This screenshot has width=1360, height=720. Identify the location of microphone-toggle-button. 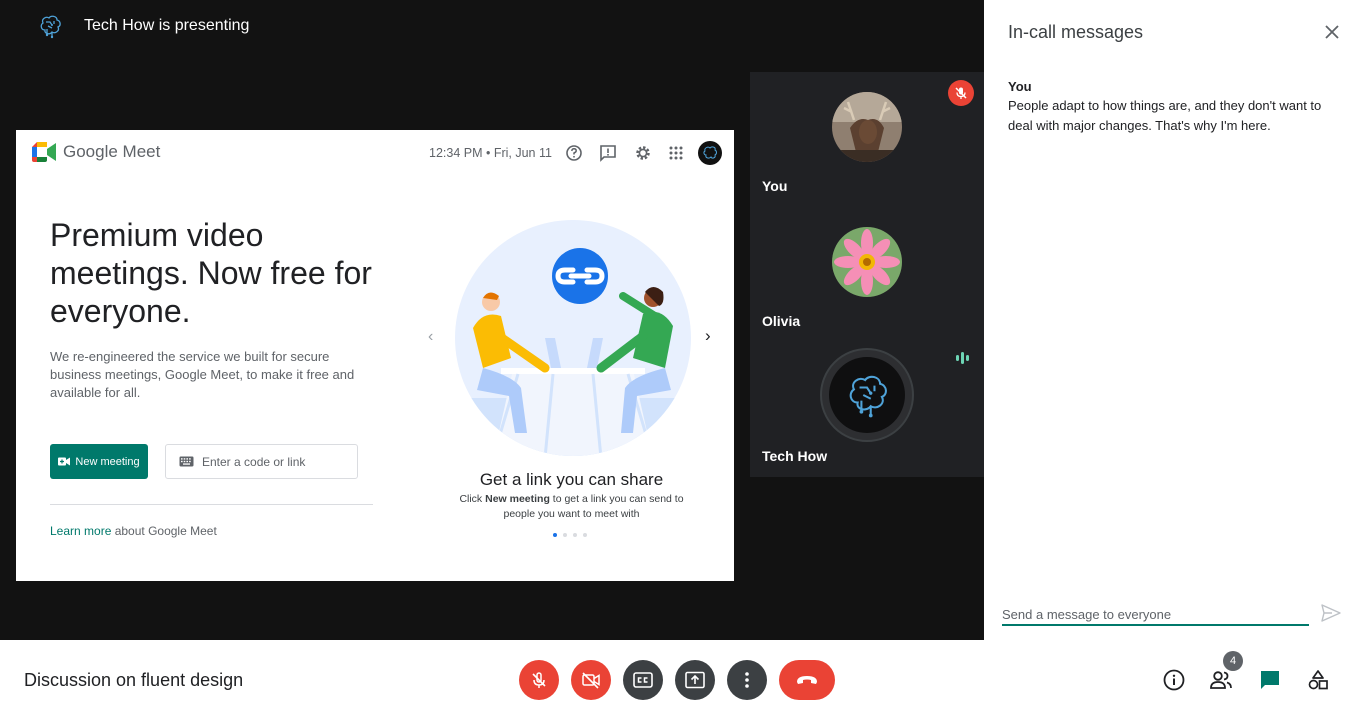
(539, 680).